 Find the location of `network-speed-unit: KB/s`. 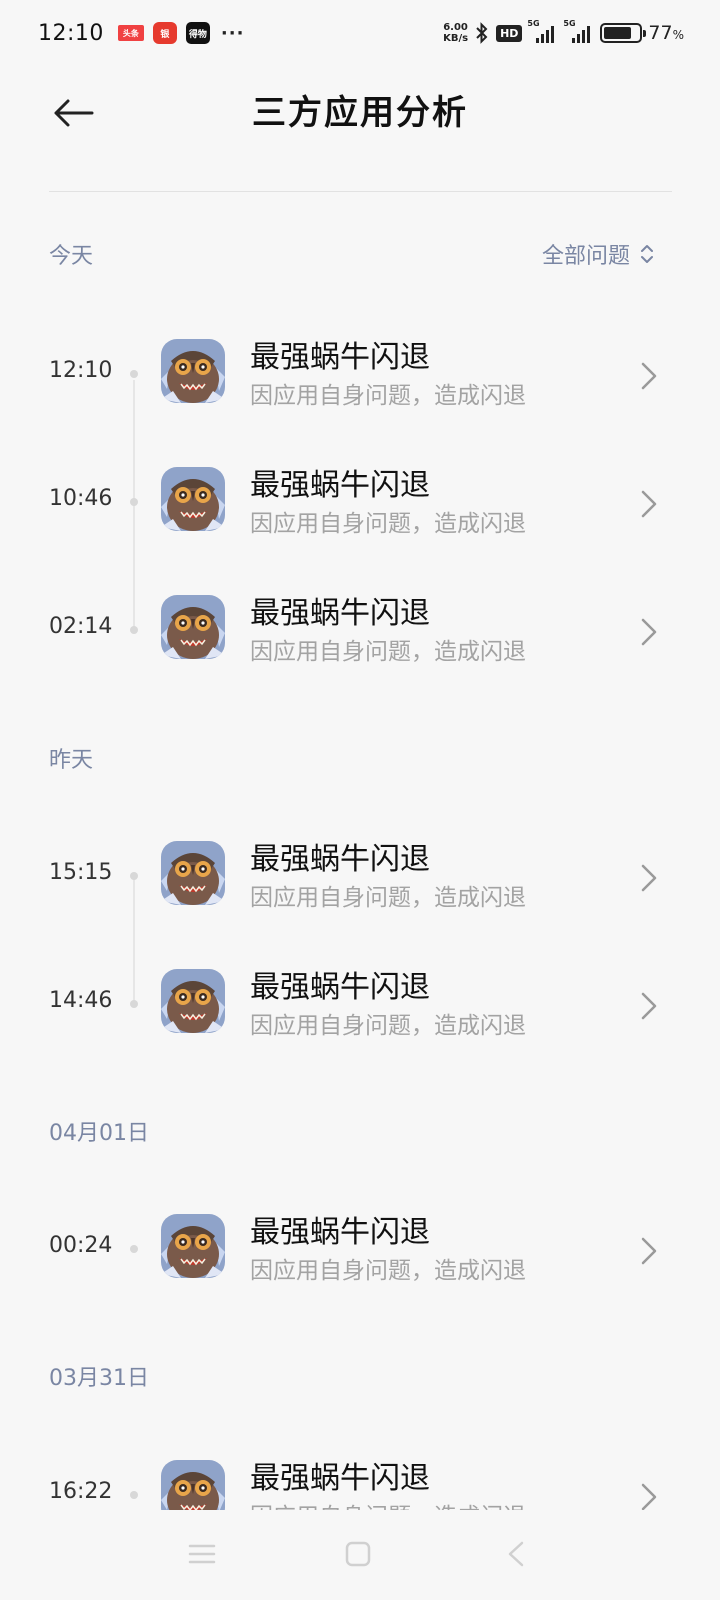

network-speed-unit: KB/s is located at coordinates (456, 38).